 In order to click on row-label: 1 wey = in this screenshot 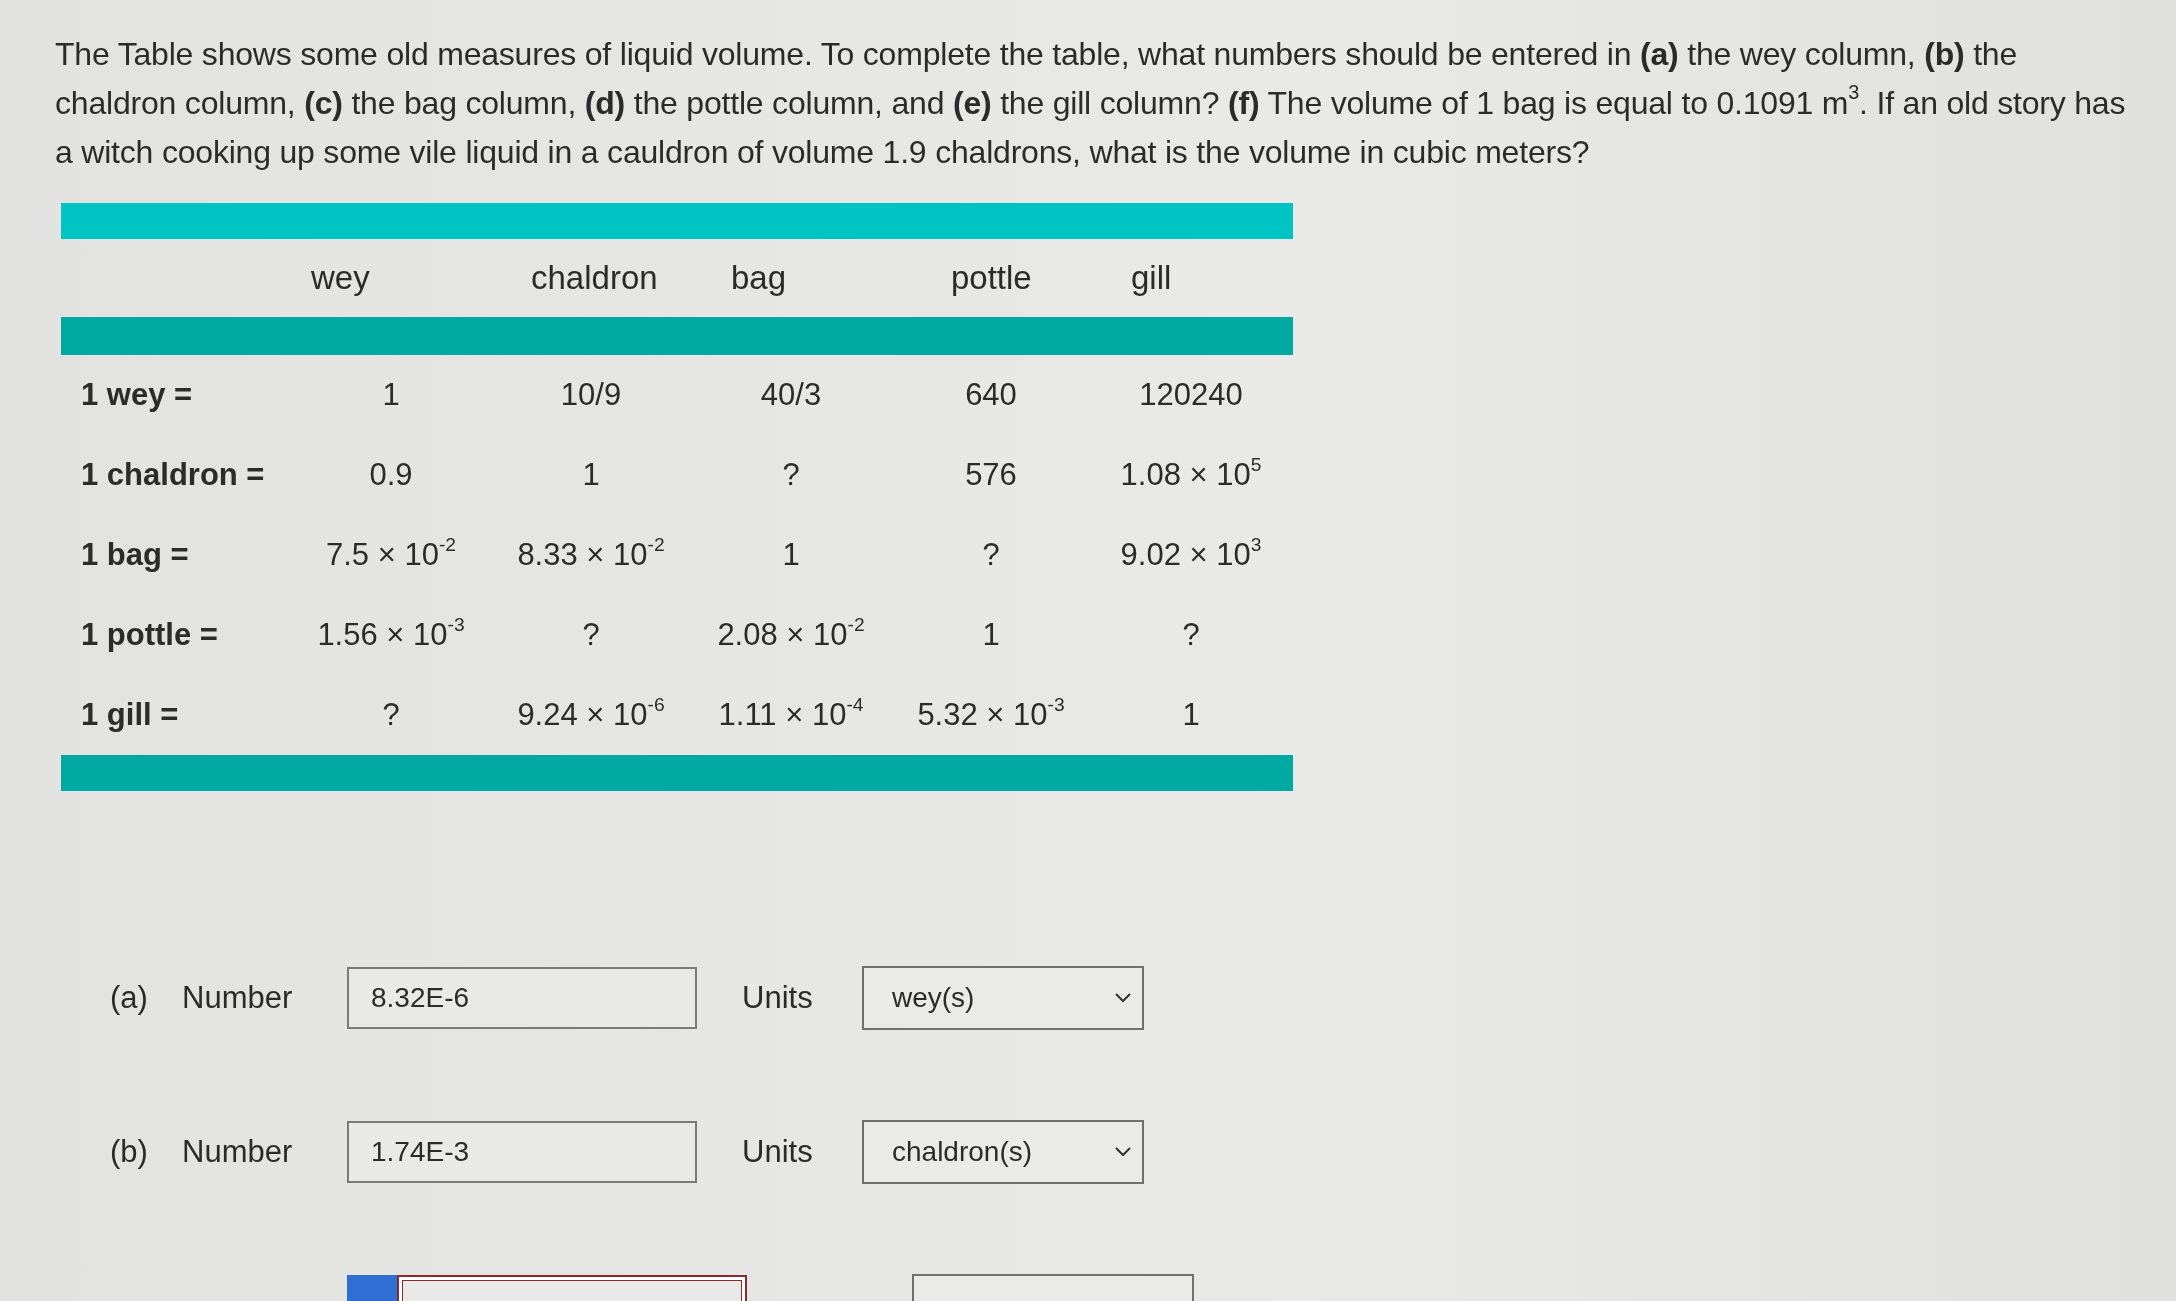, I will do `click(137, 395)`.